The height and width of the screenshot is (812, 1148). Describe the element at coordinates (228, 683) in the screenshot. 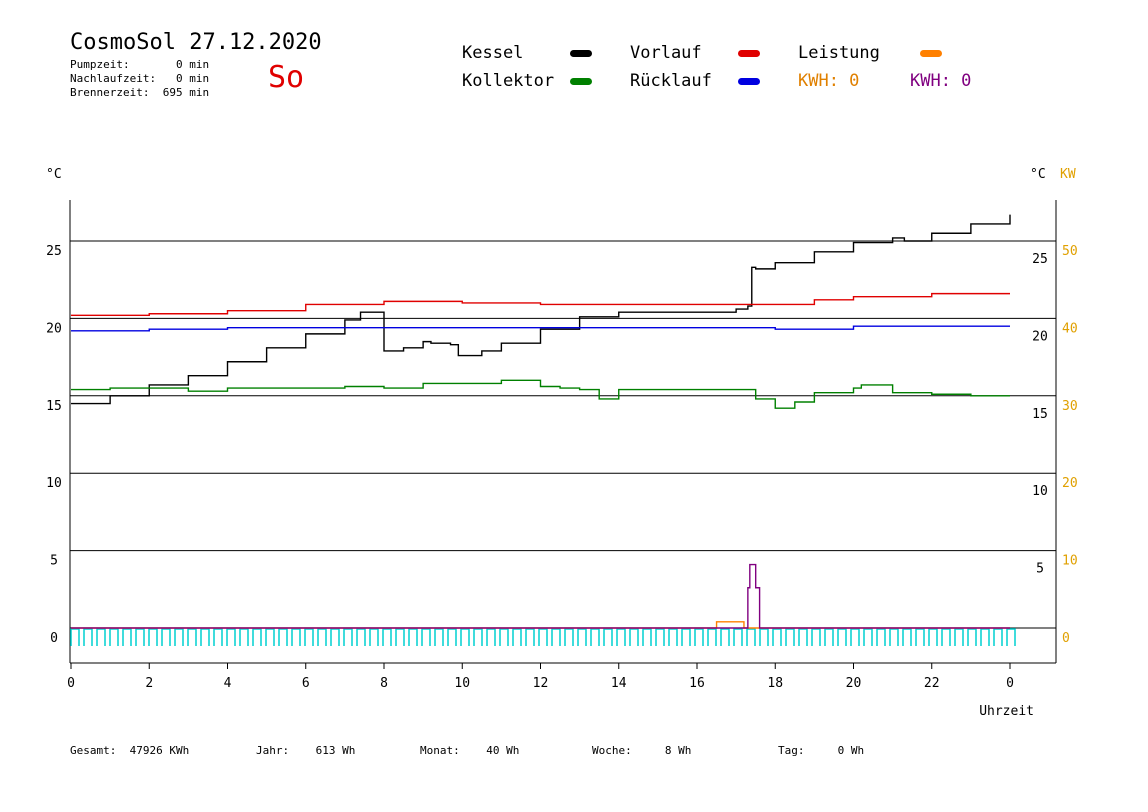

I see `x-tick-label: 4` at that location.